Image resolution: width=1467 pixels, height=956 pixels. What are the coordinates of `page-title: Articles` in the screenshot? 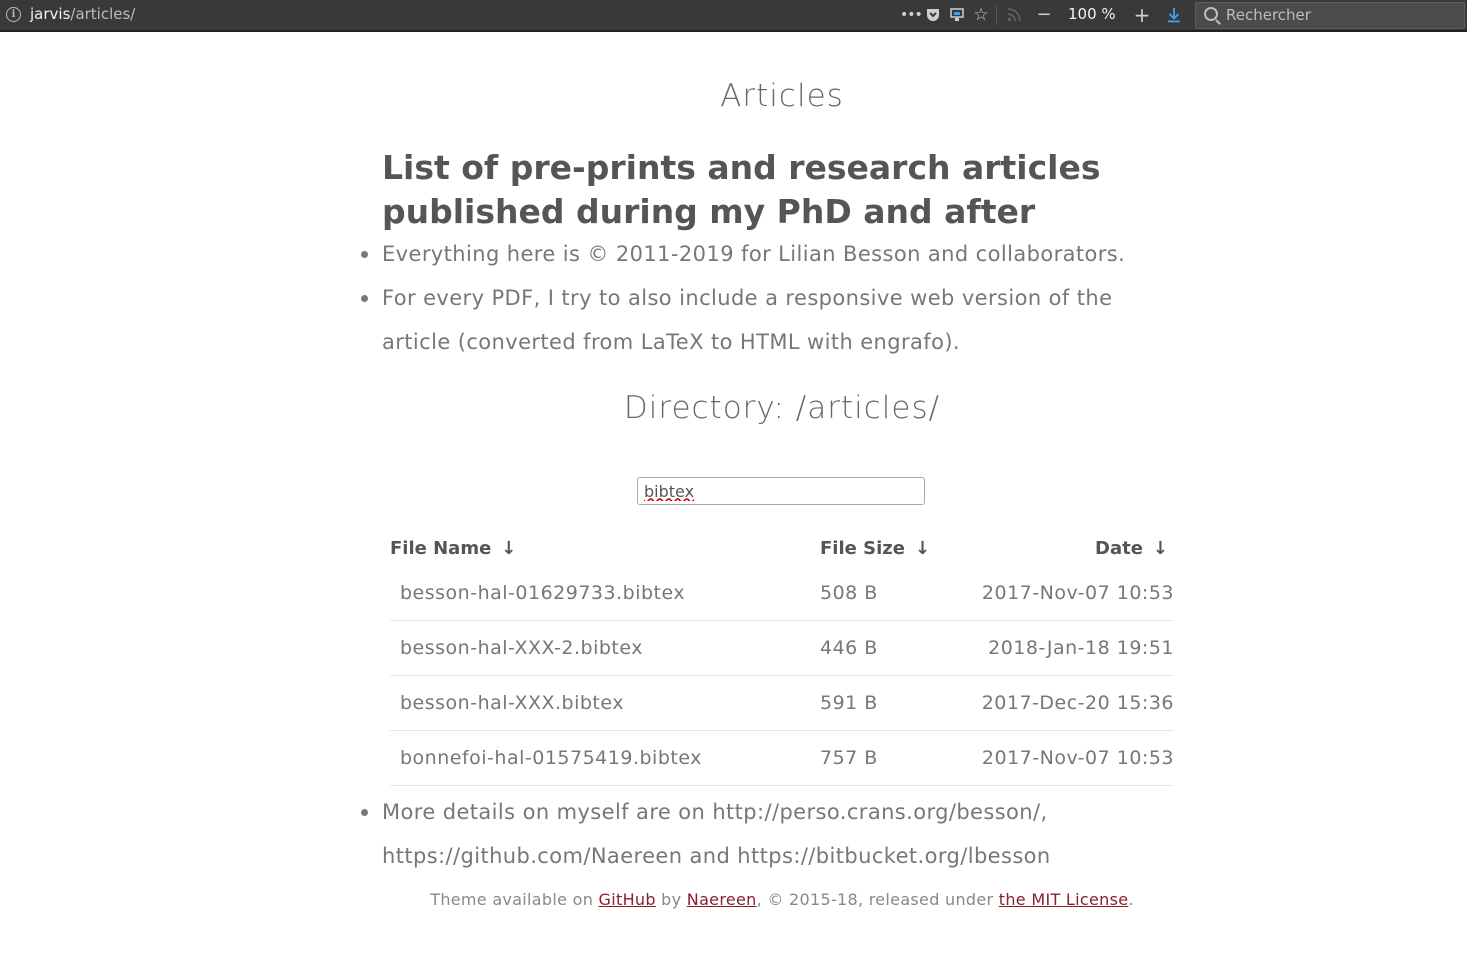 It's located at (782, 96).